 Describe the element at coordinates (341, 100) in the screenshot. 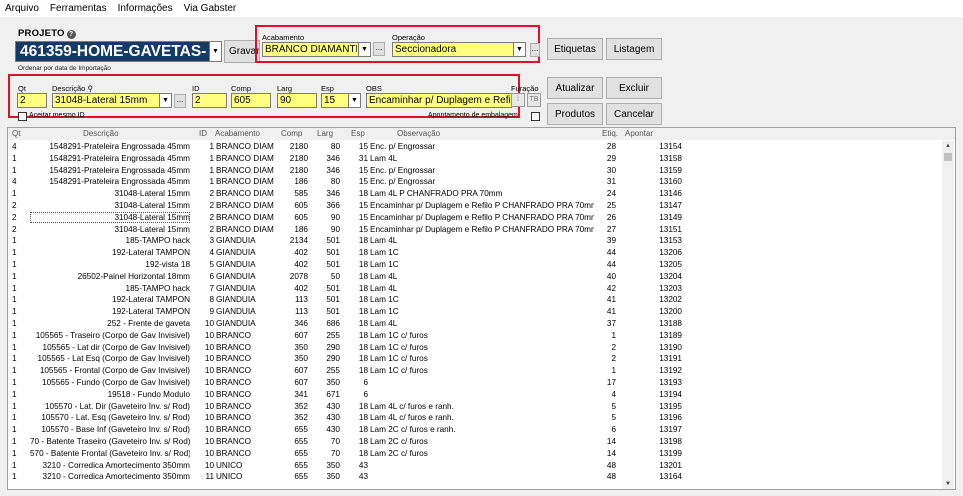

I see `esp-select: 15 ▼` at that location.